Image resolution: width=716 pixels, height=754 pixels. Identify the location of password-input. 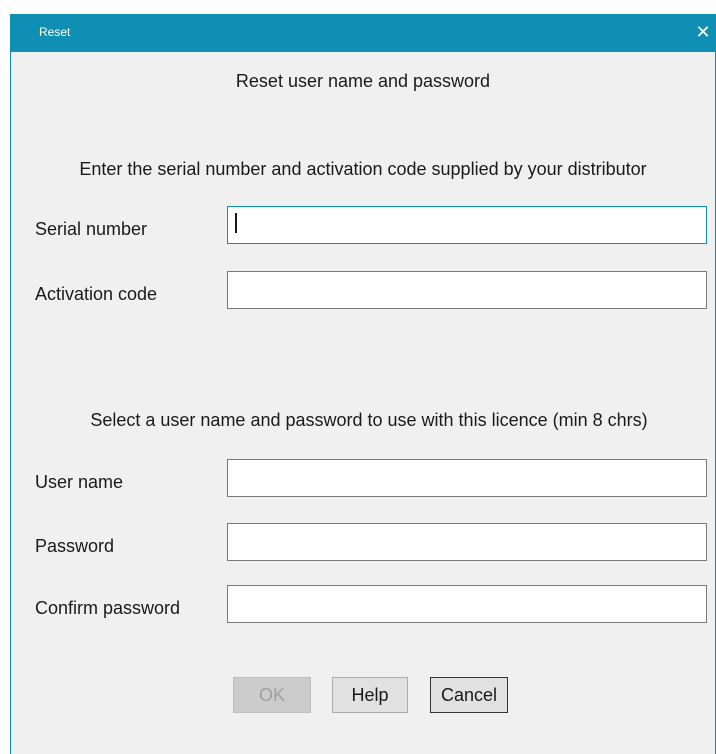
(467, 542).